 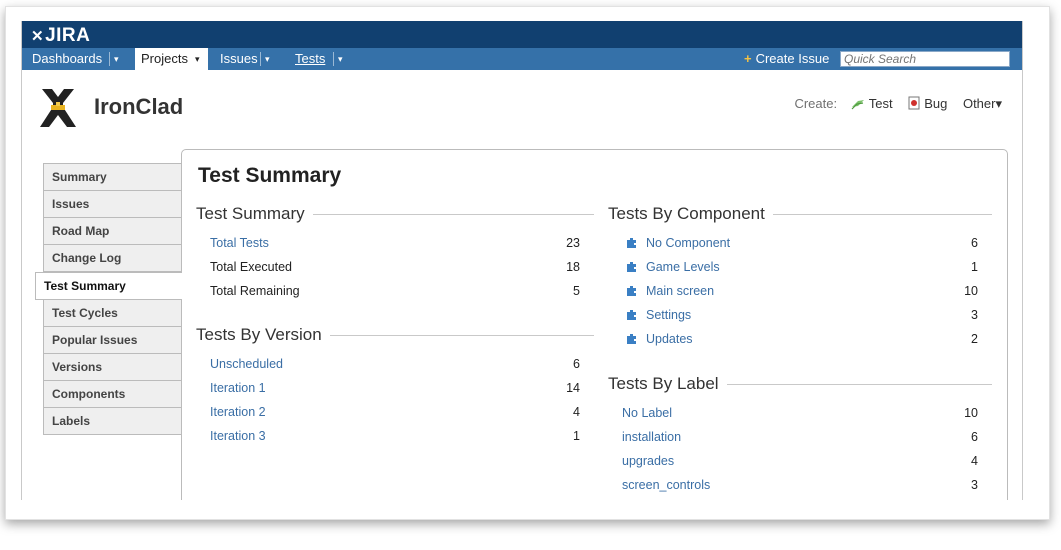 What do you see at coordinates (800, 339) in the screenshot?
I see `component-row: Updates 2` at bounding box center [800, 339].